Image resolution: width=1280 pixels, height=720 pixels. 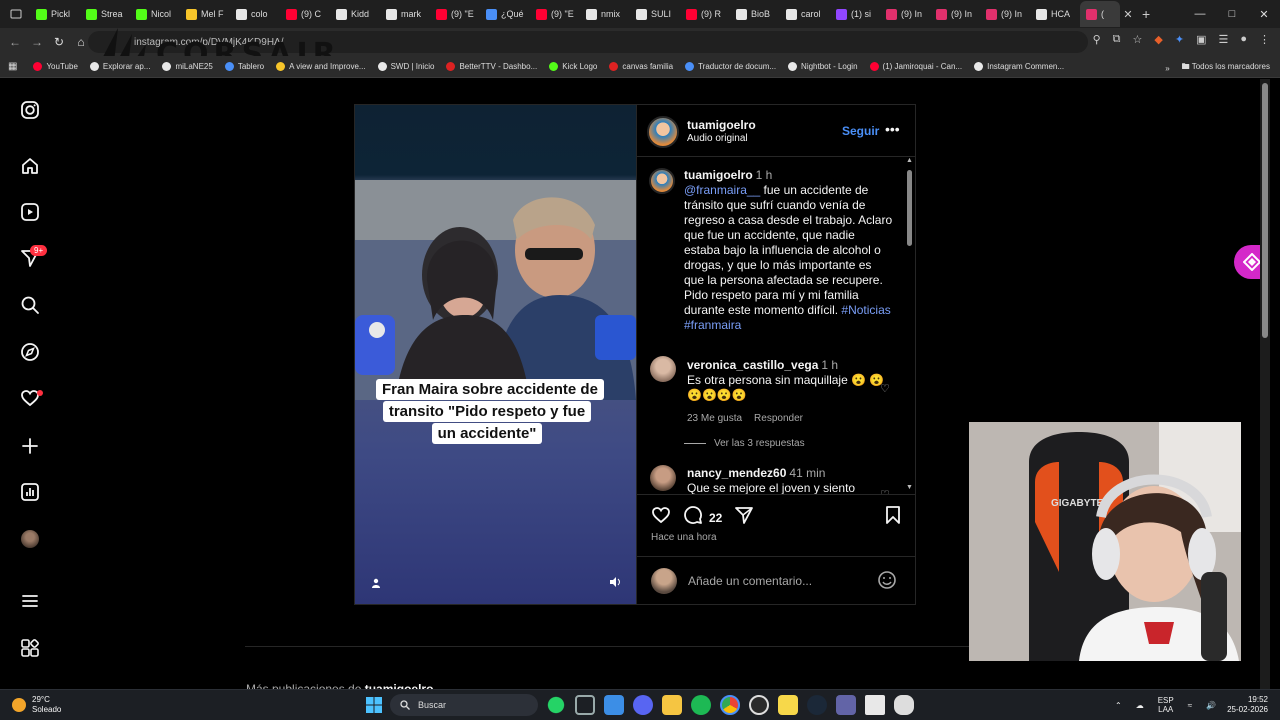 What do you see at coordinates (730, 705) in the screenshot?
I see `chrome-icon` at bounding box center [730, 705].